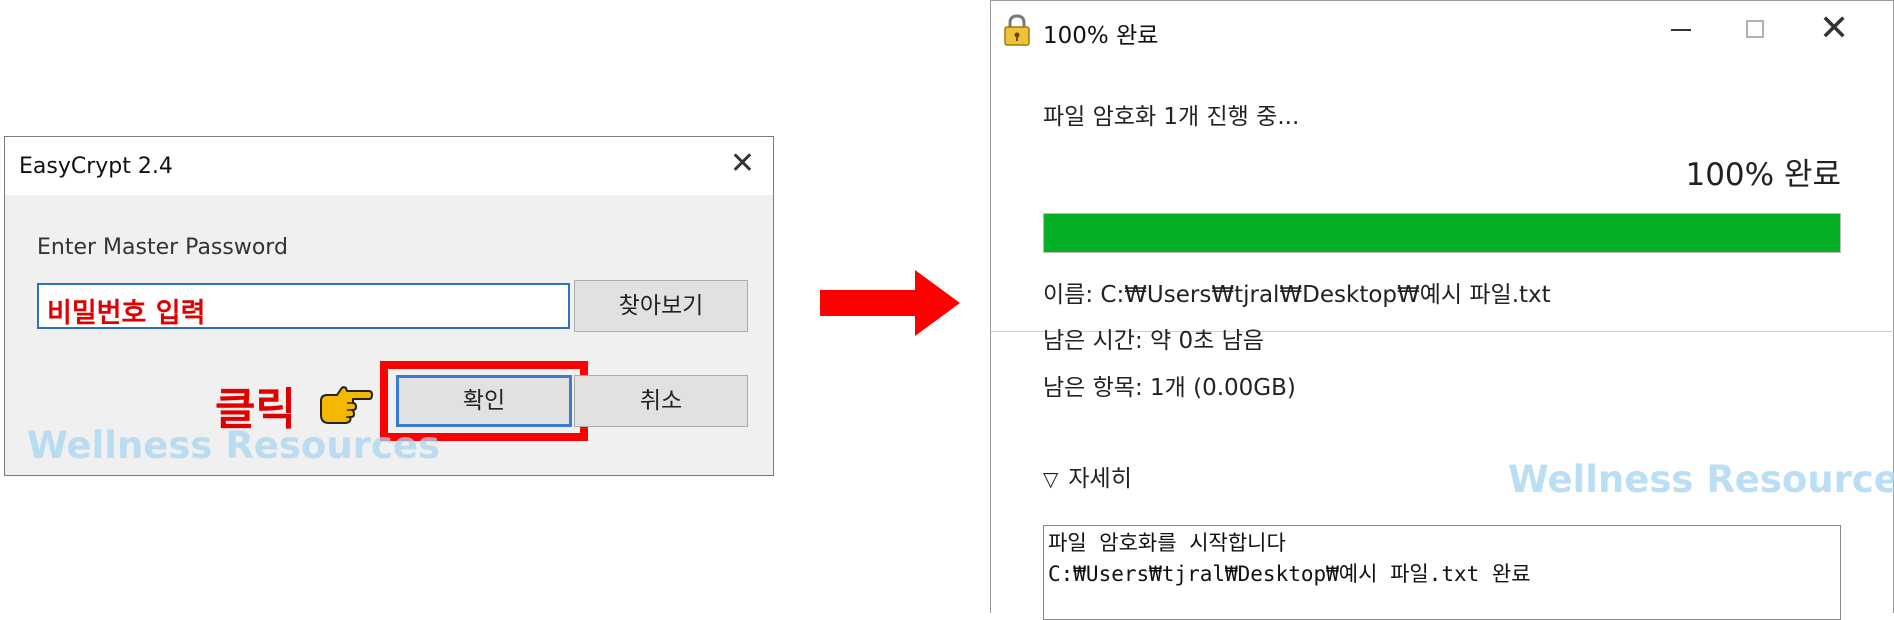 This screenshot has height=620, width=1894. I want to click on dialog-titlebar: EasyCrypt 2.4 ✕, so click(389, 166).